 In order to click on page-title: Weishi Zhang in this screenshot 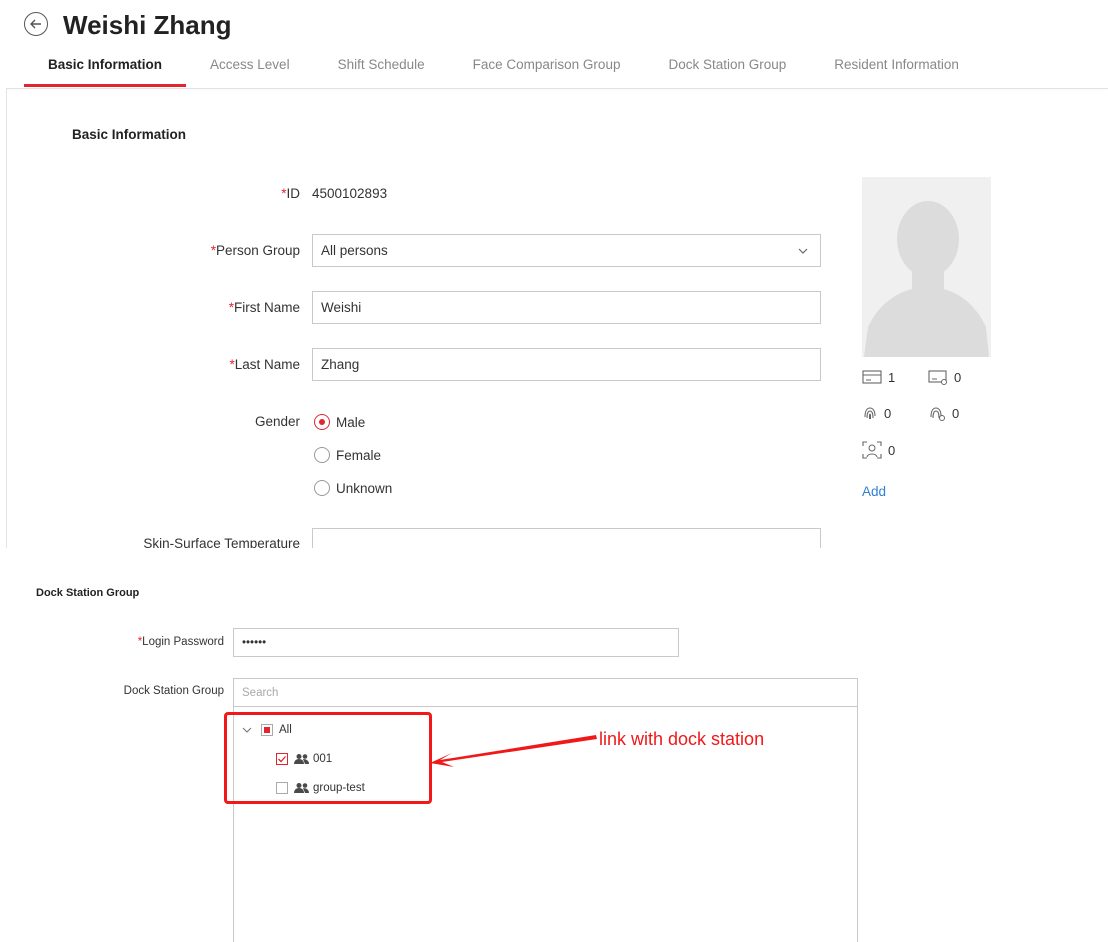, I will do `click(147, 25)`.